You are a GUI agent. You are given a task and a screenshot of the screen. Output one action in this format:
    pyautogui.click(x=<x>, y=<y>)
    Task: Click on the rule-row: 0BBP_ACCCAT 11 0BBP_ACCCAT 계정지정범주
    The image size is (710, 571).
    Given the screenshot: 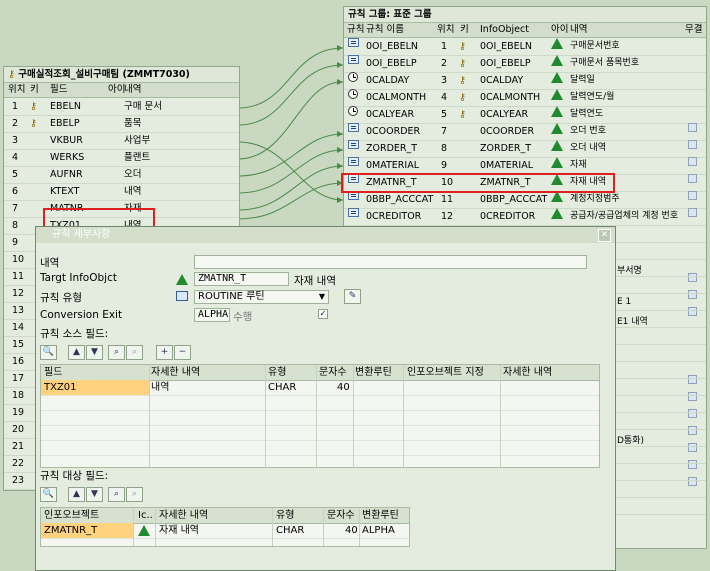 What is the action you would take?
    pyautogui.click(x=525, y=200)
    